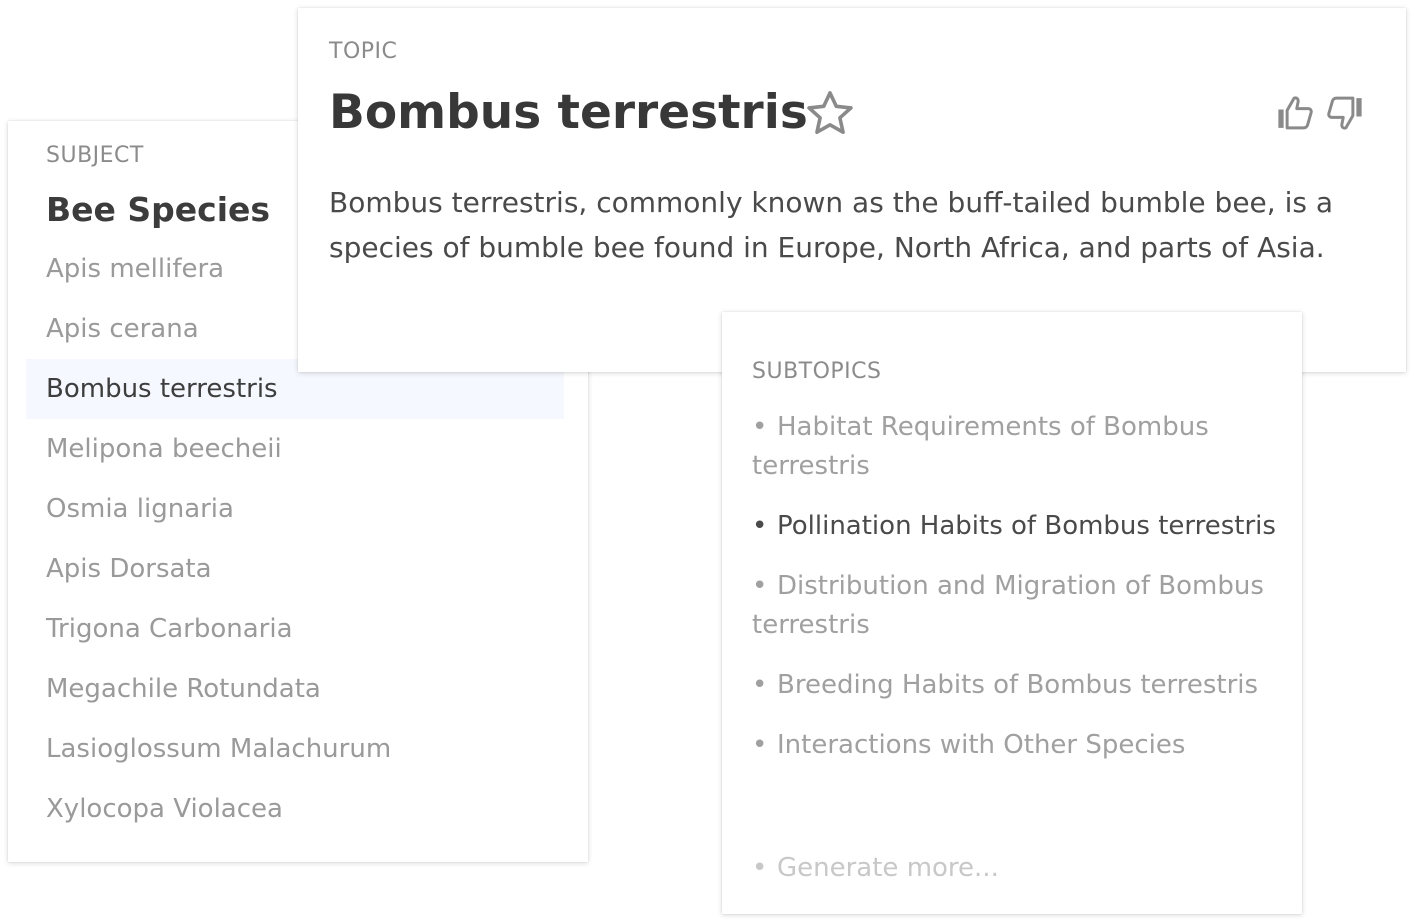 This screenshot has height=922, width=1414. Describe the element at coordinates (568, 112) in the screenshot. I see `topic-title: Bombus terrestris` at that location.